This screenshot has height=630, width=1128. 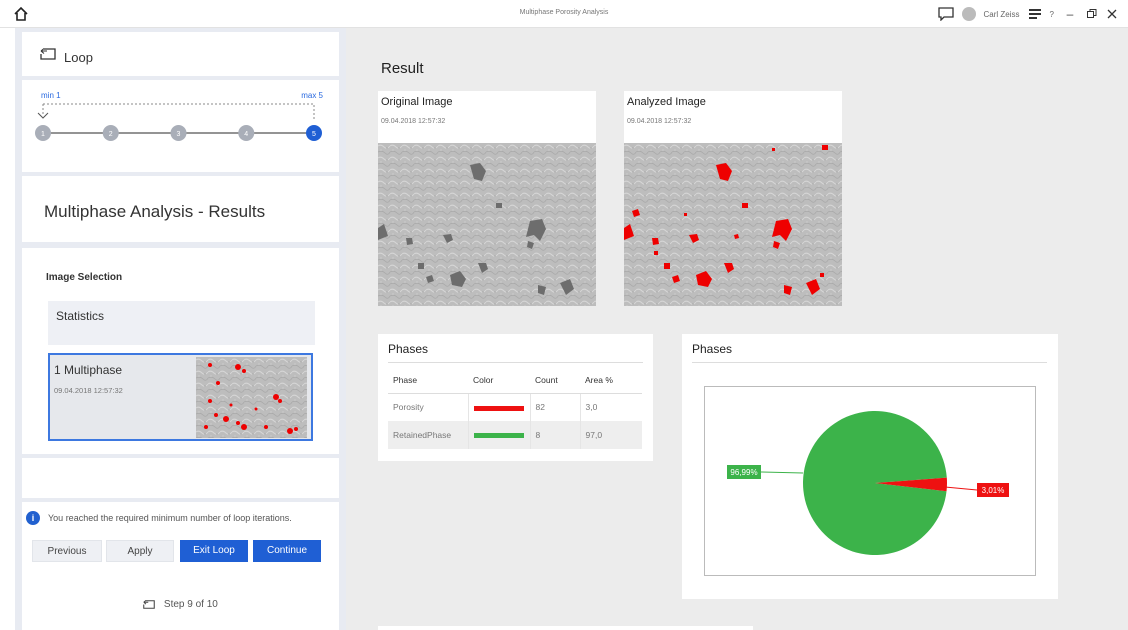 I want to click on sidebar-spacer, so click(x=180, y=478).